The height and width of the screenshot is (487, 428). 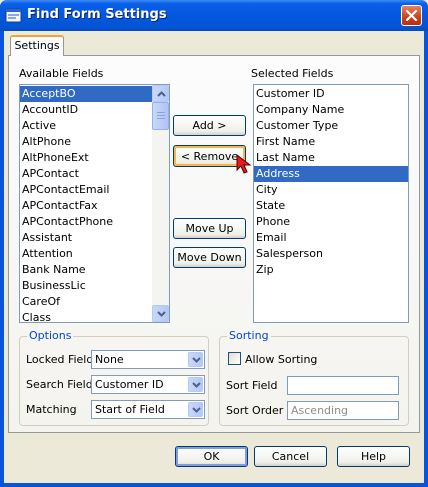 What do you see at coordinates (86, 270) in the screenshot?
I see `available-field-item: Bank Name` at bounding box center [86, 270].